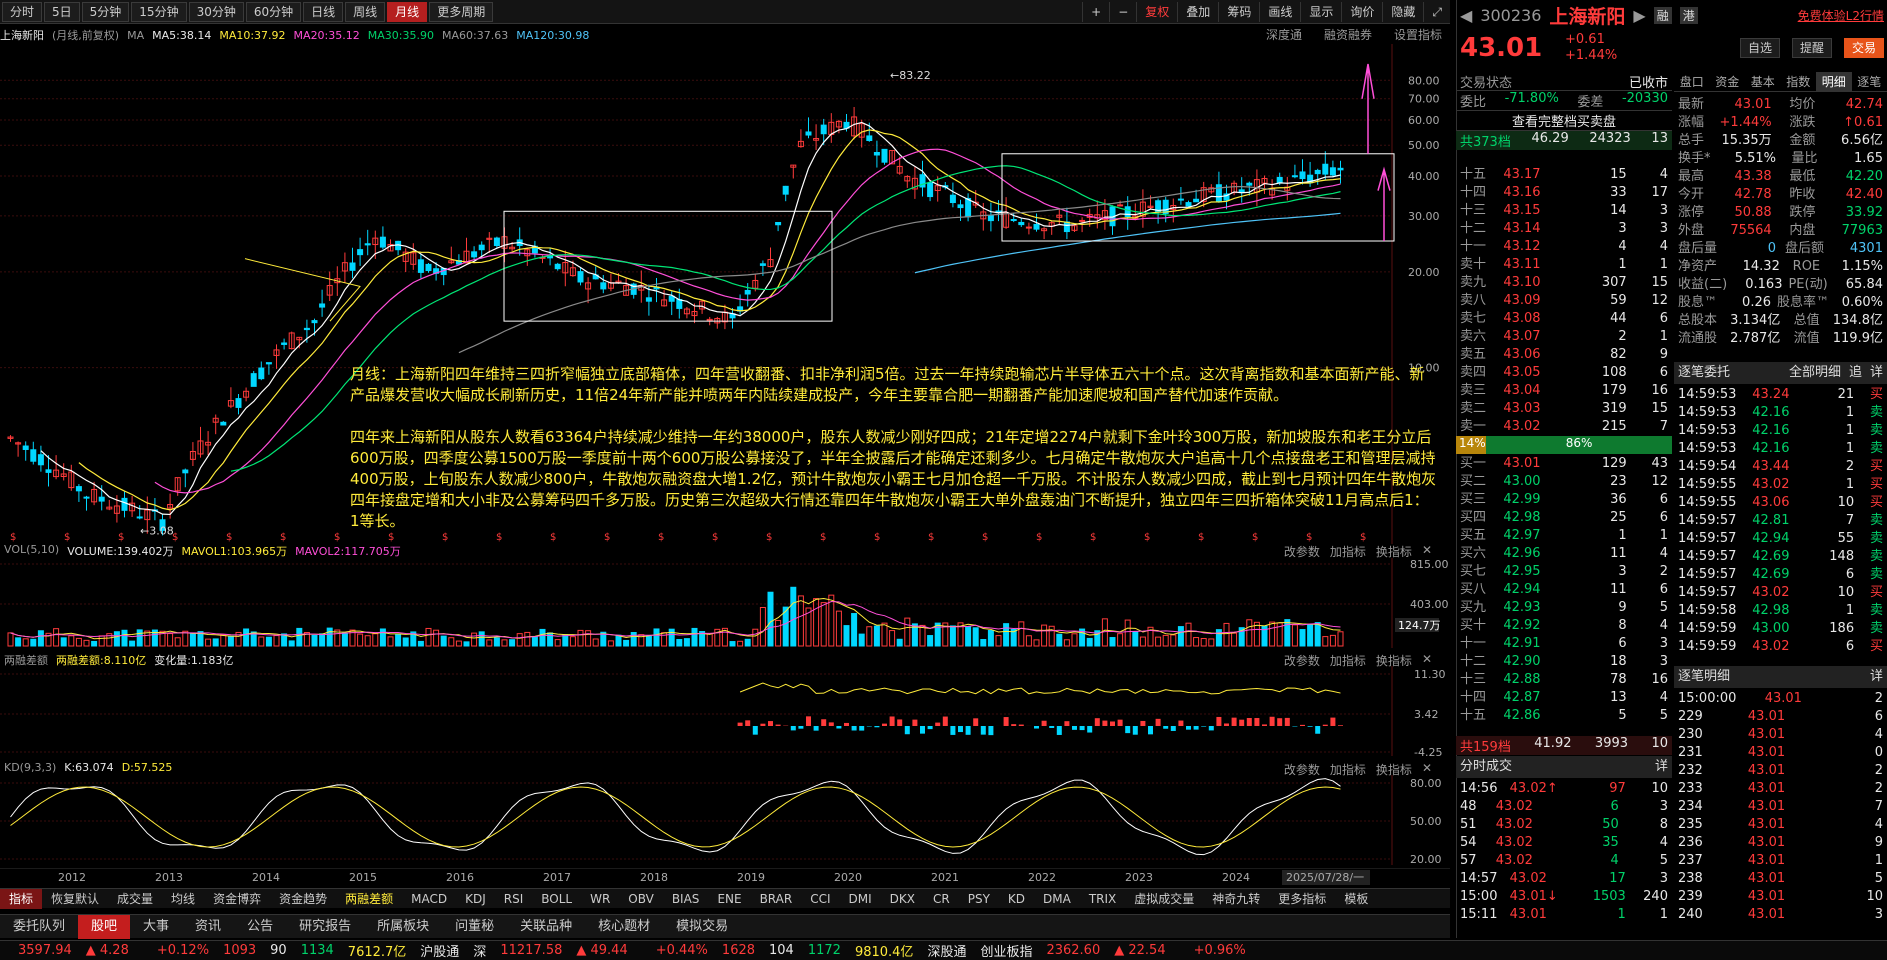  I want to click on indicator-tab: 成交量, so click(135, 899).